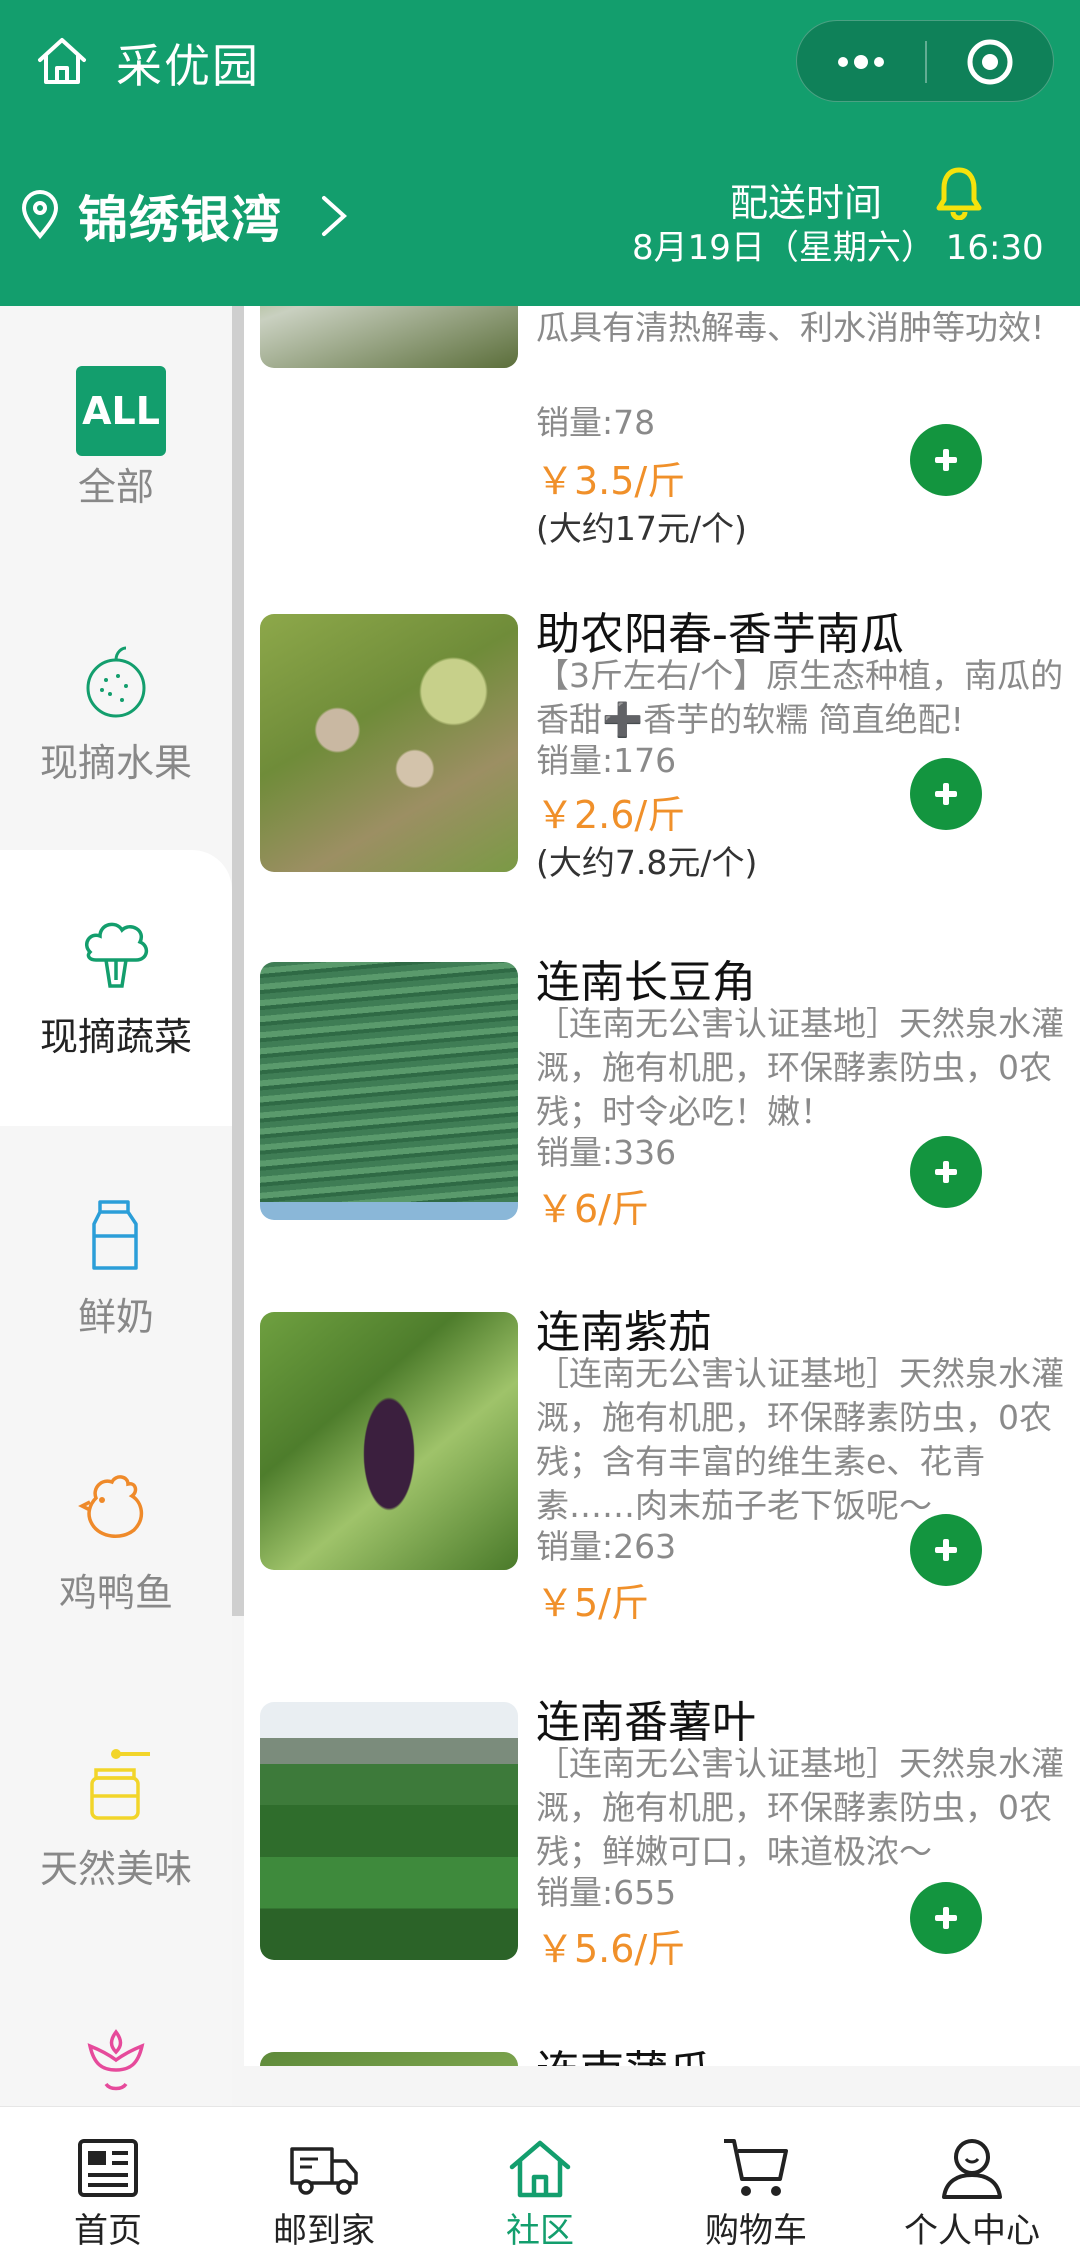 The image size is (1080, 2256). I want to click on tab-home: 首页, so click(108, 2181).